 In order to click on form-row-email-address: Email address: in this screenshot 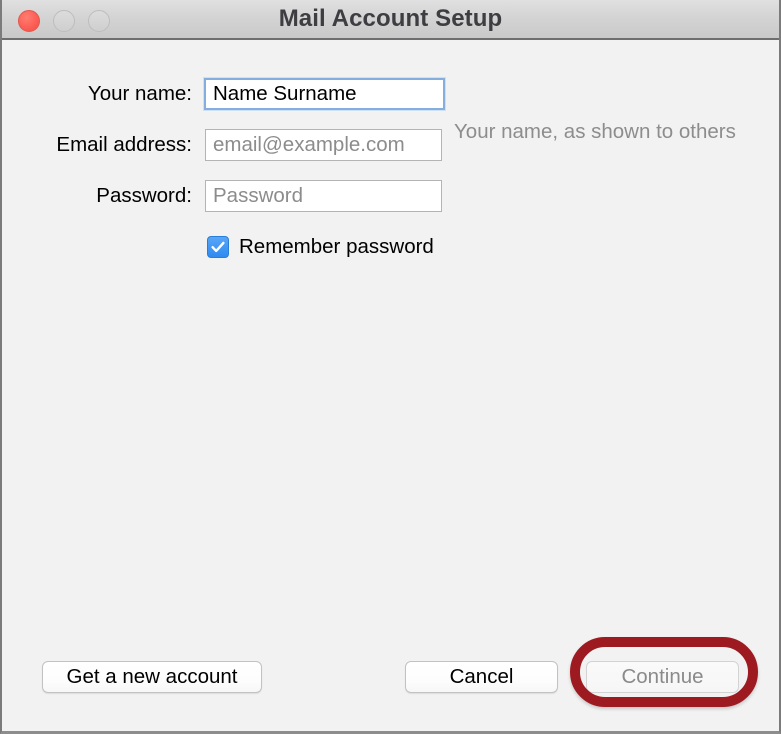, I will do `click(390, 145)`.